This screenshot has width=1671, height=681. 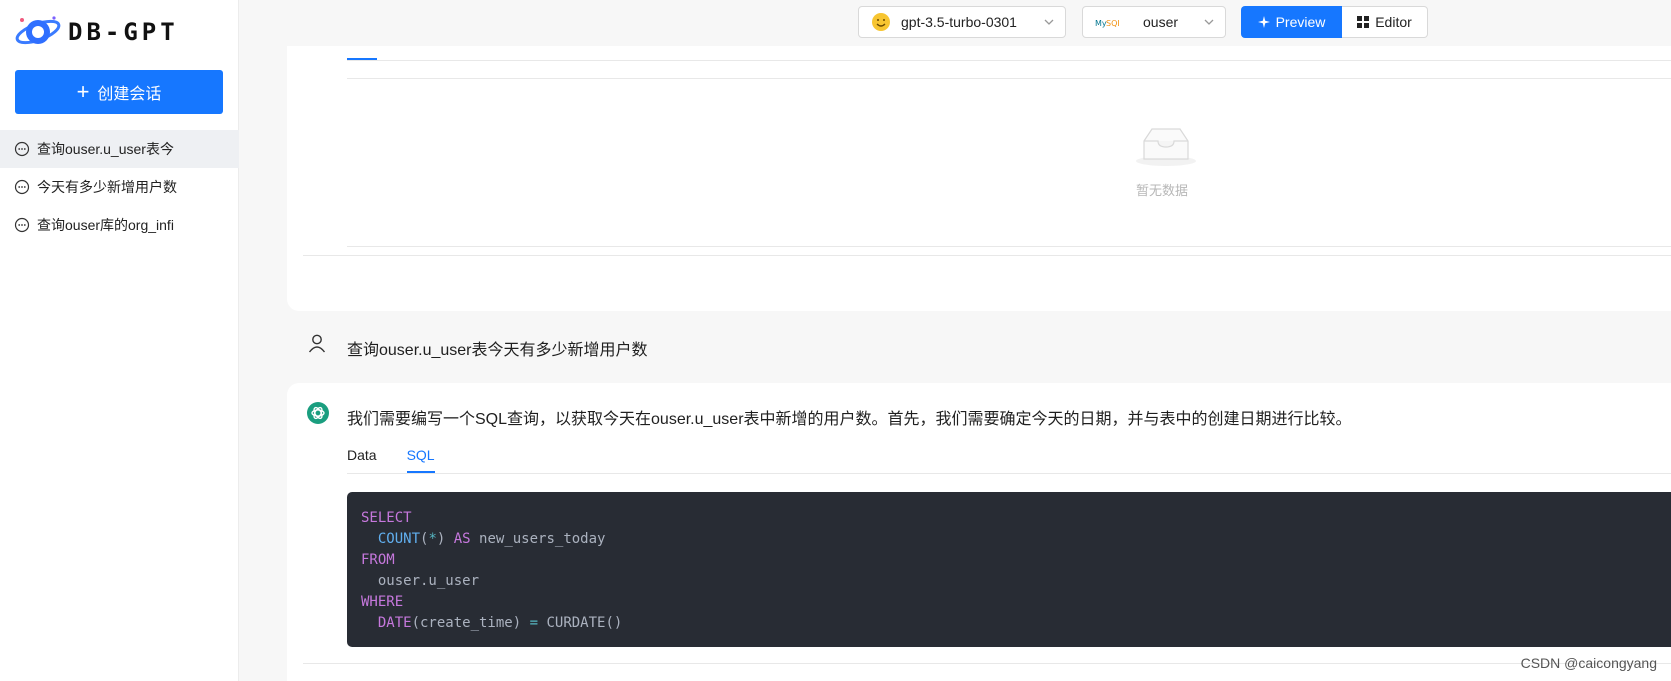 I want to click on code-token: *, so click(x=432, y=539).